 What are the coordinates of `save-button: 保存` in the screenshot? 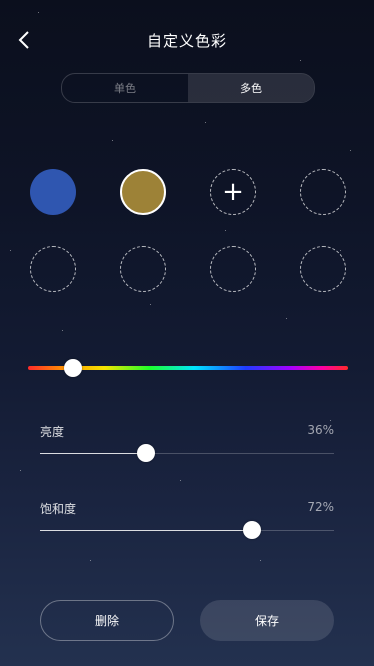 It's located at (267, 620).